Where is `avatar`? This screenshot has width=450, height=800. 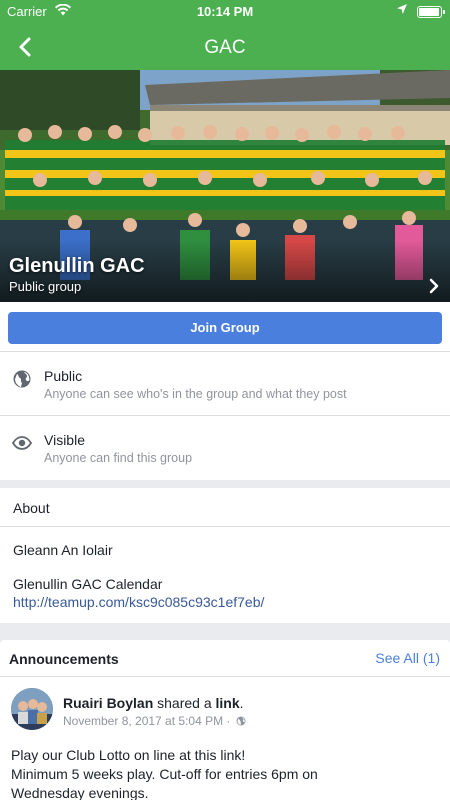 avatar is located at coordinates (32, 709).